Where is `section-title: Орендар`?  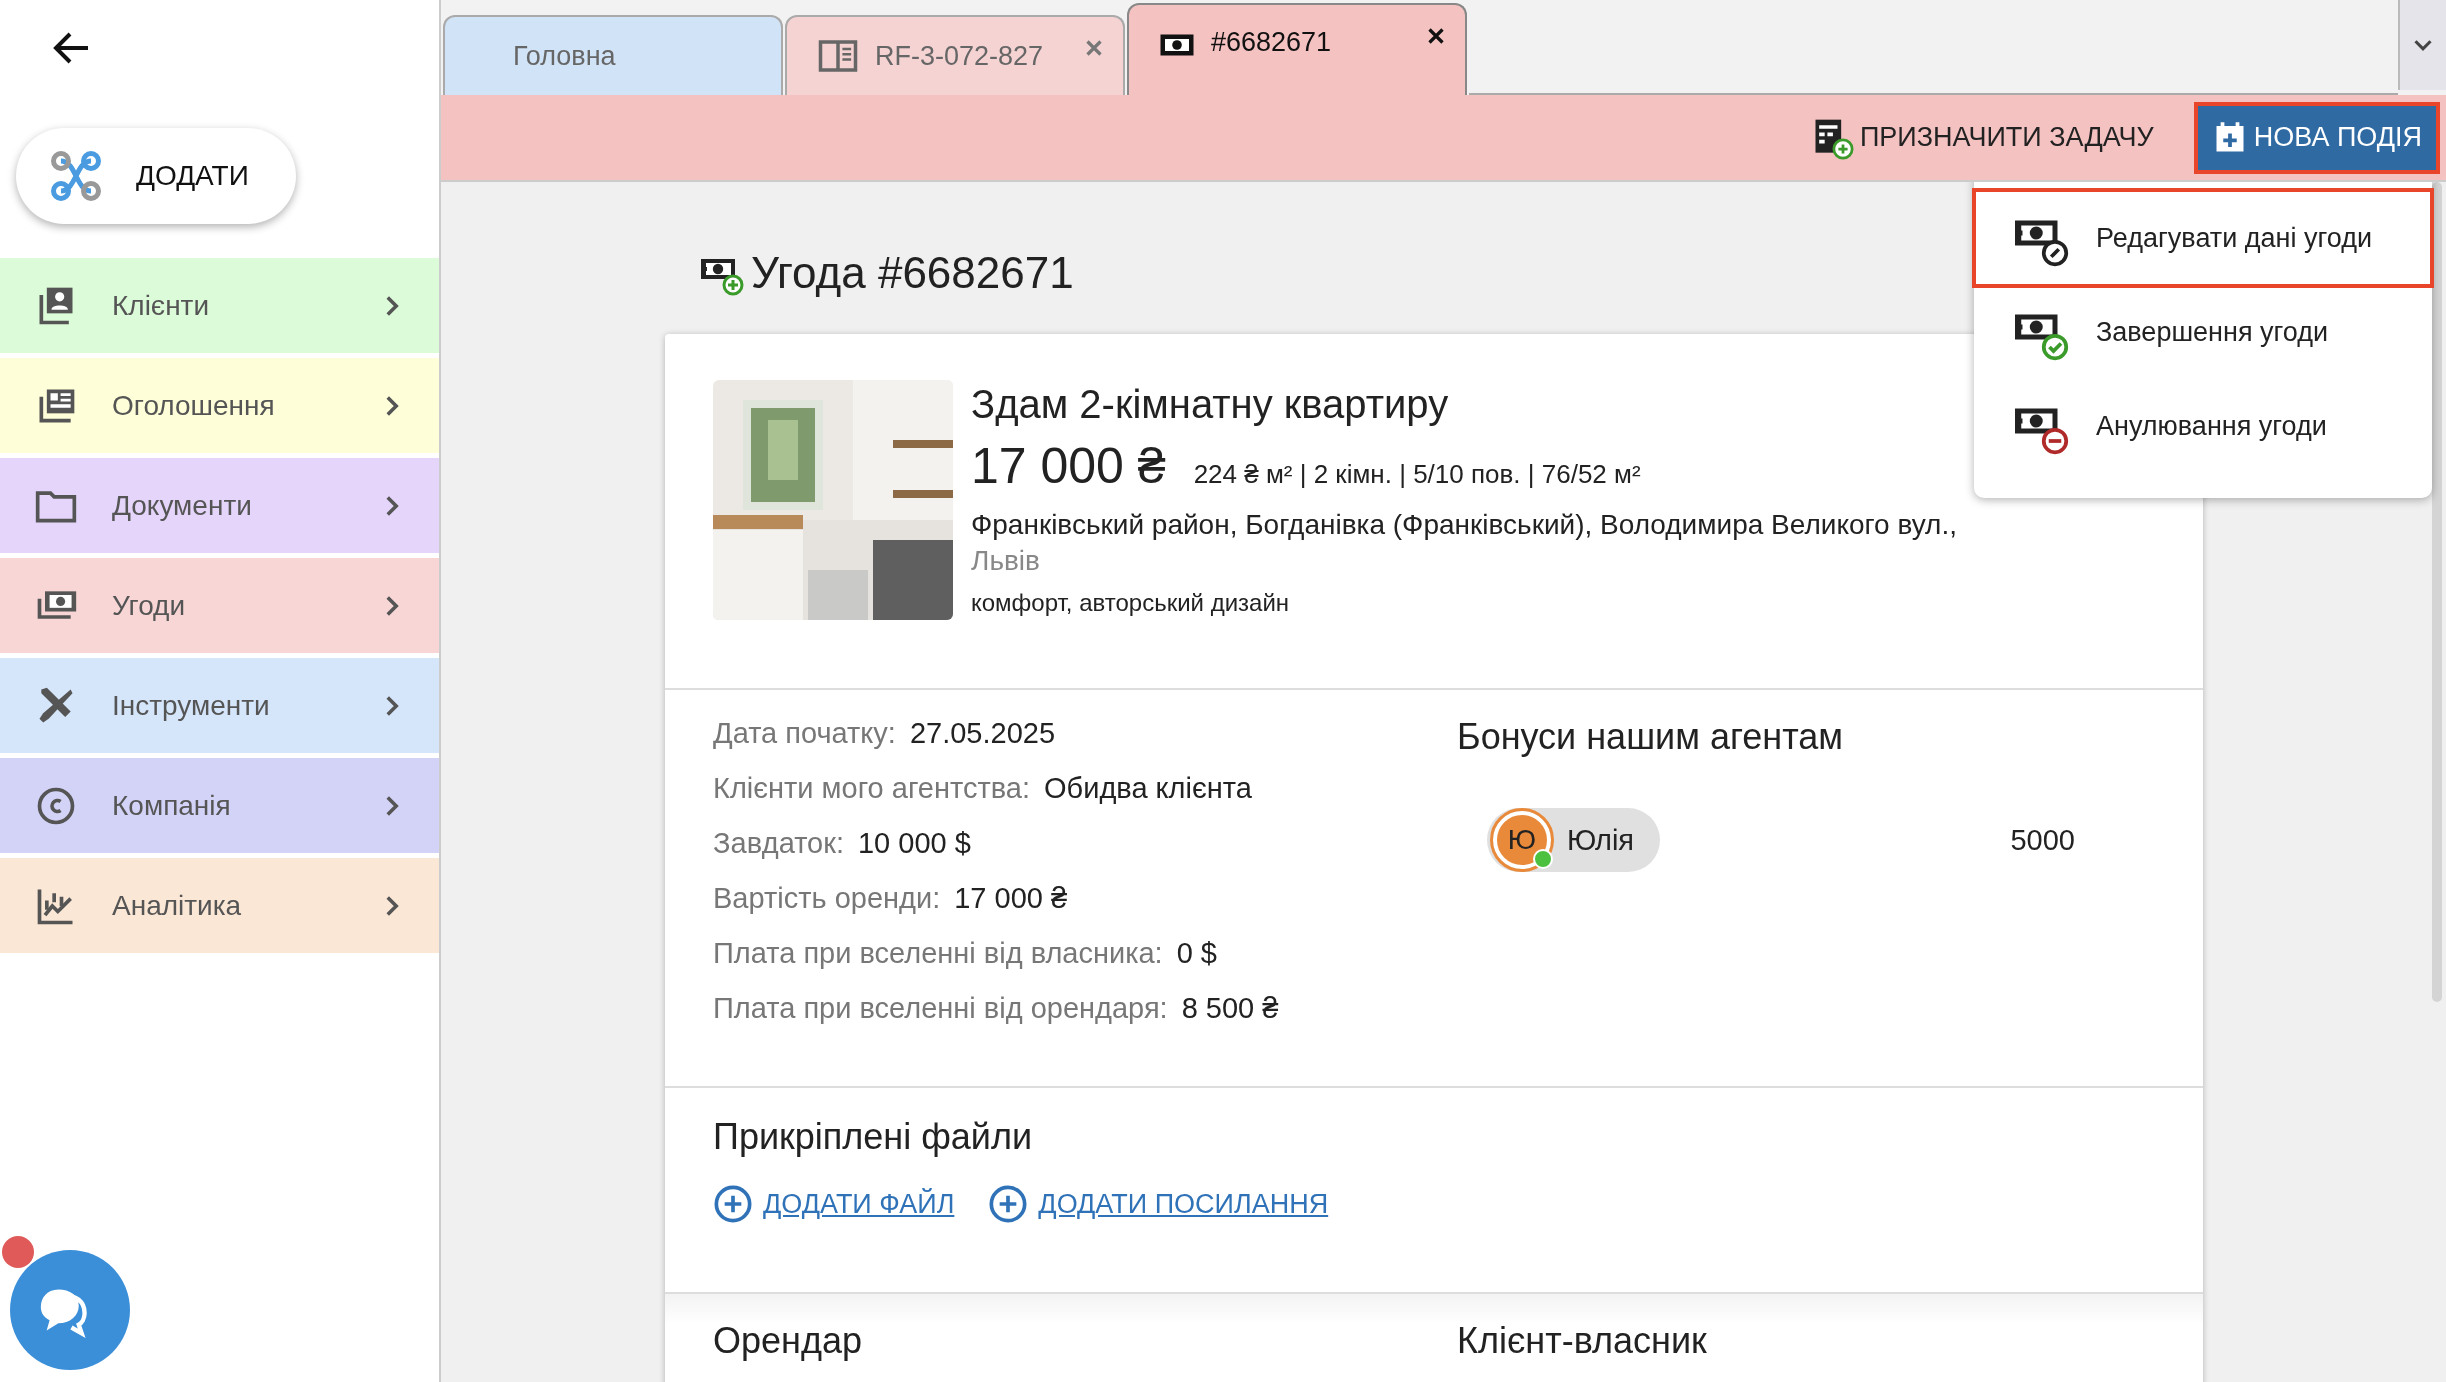
section-title: Орендар is located at coordinates (788, 1341).